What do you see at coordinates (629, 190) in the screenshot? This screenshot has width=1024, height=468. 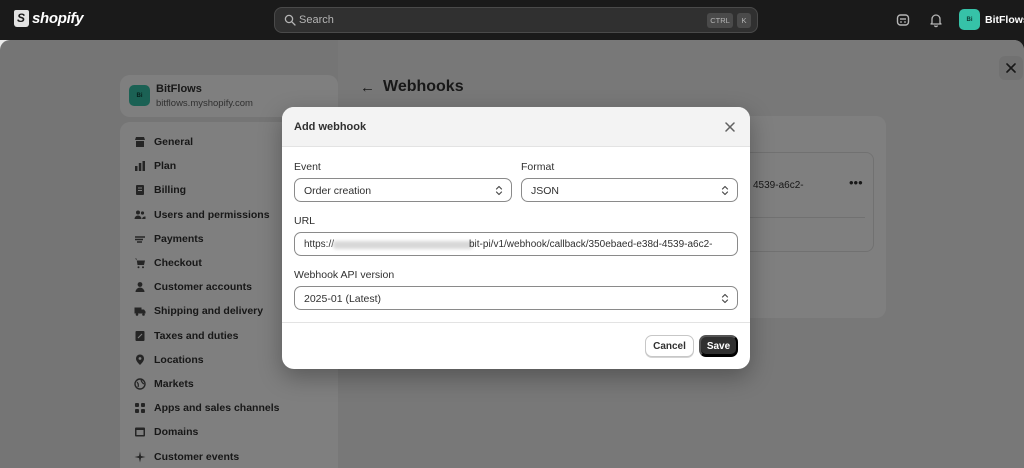 I see `format-select: JSON` at bounding box center [629, 190].